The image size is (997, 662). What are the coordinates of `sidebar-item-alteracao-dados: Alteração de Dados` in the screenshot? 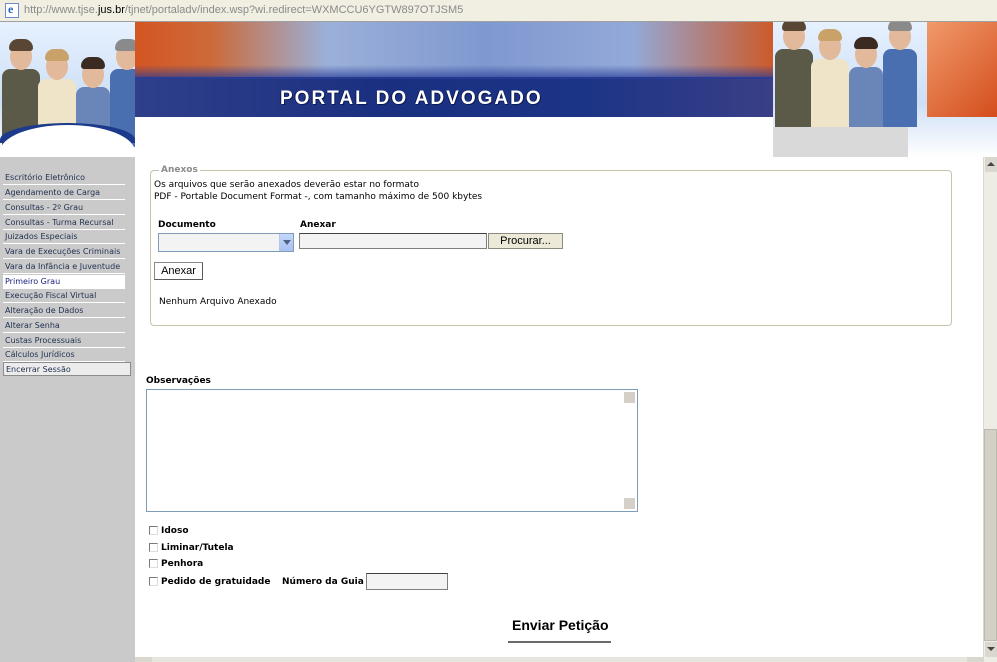 It's located at (64, 311).